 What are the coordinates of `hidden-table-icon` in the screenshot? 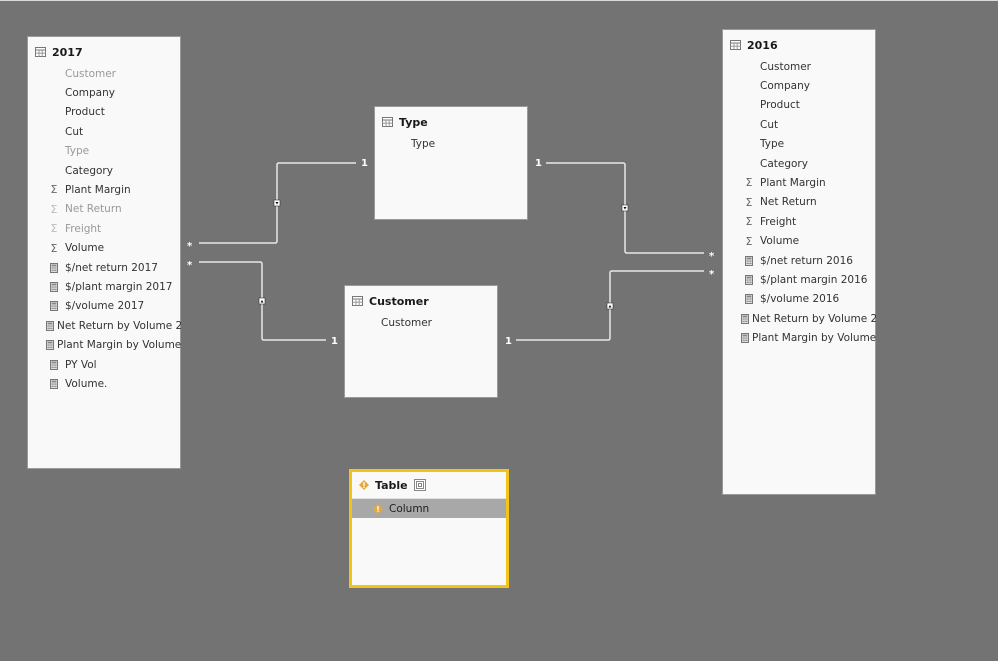 It's located at (419, 485).